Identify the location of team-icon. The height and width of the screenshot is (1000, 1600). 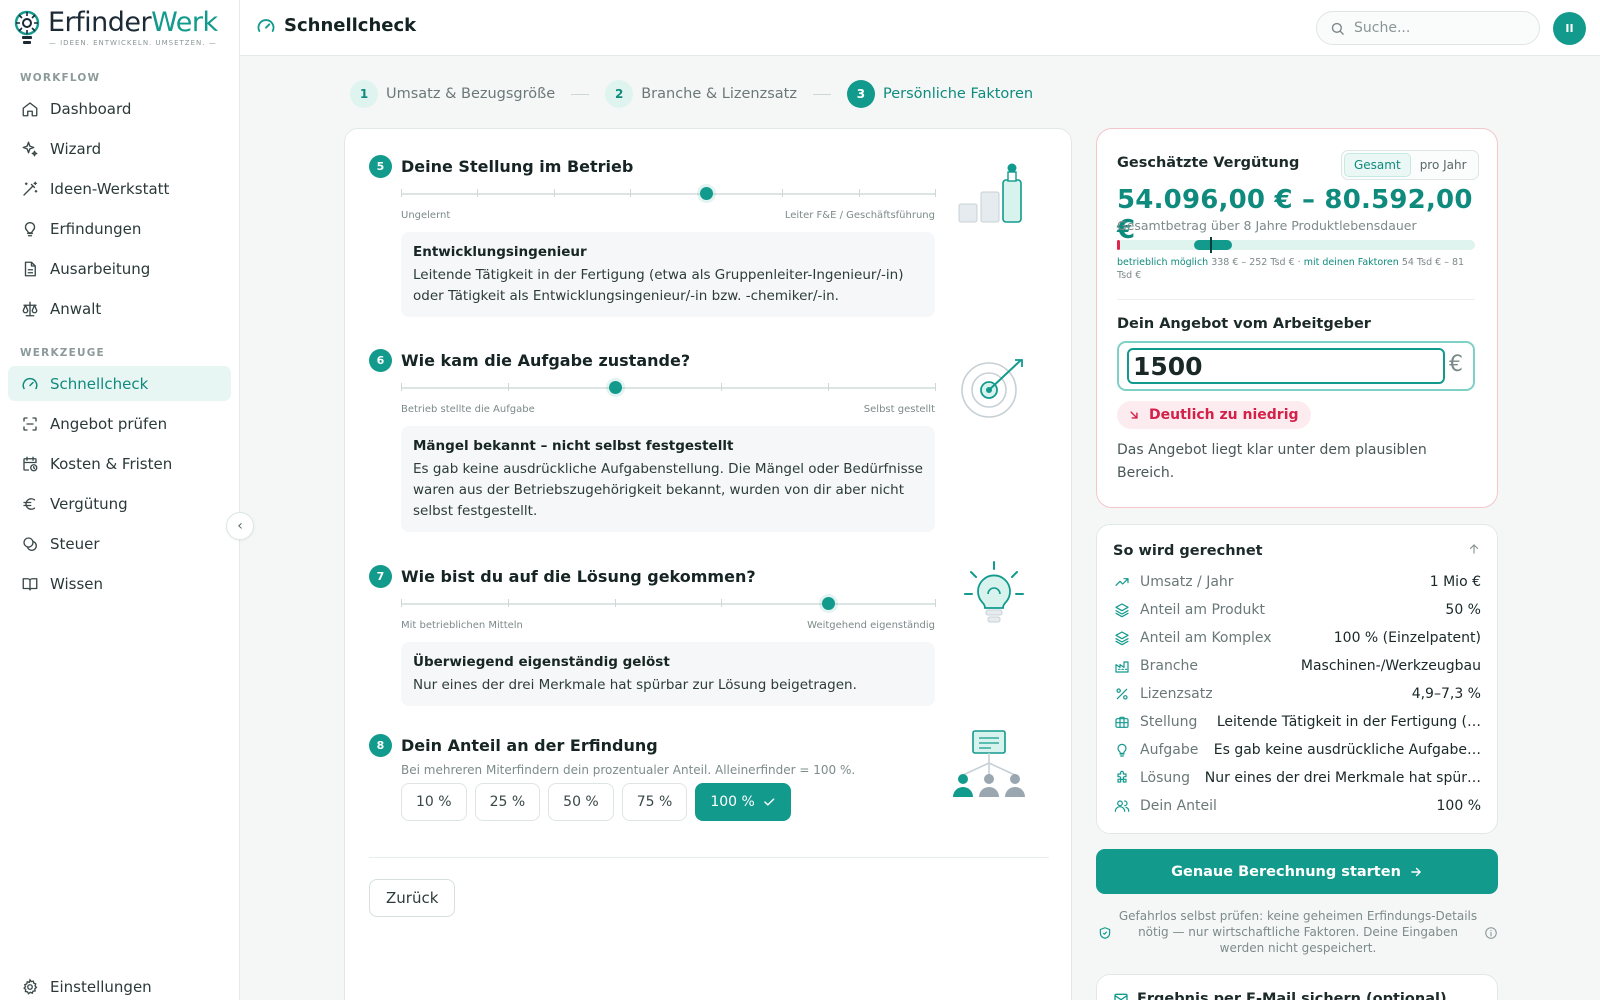
(989, 767).